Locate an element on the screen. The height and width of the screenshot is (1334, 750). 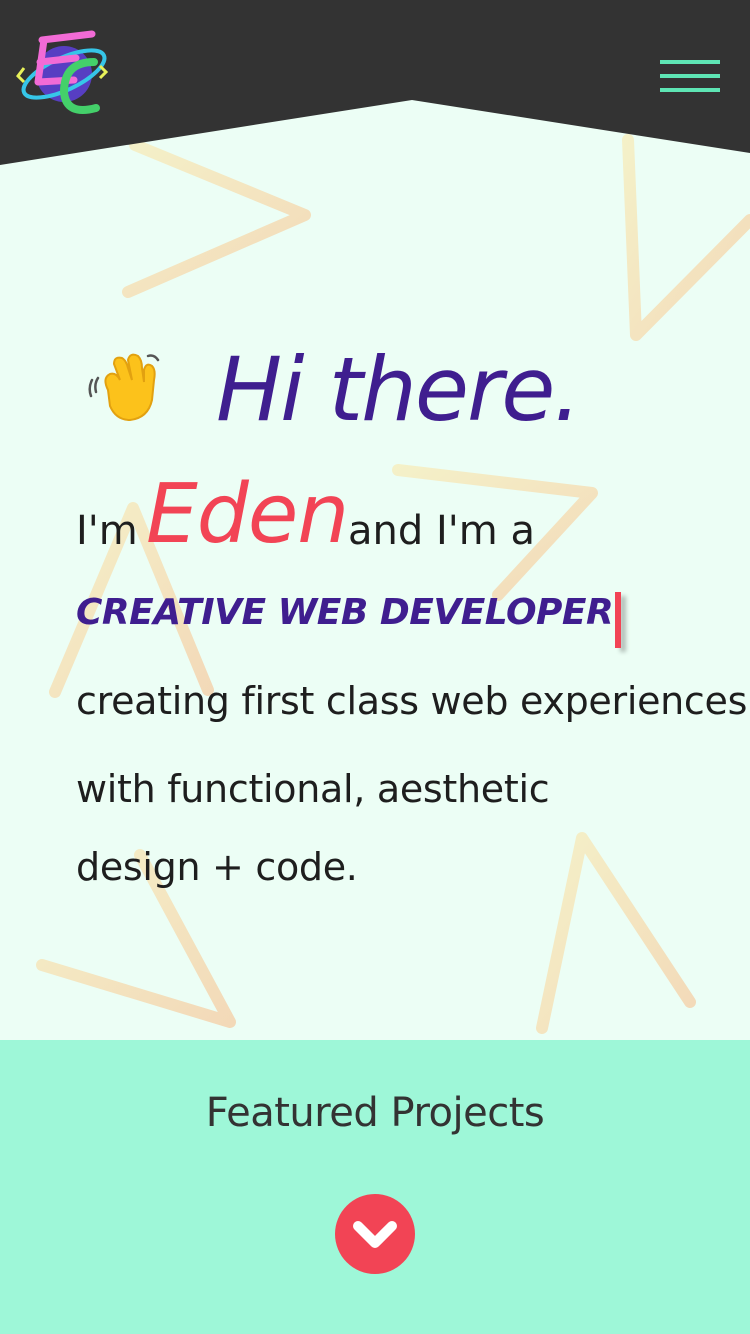
chevron-down-icon is located at coordinates (375, 1234).